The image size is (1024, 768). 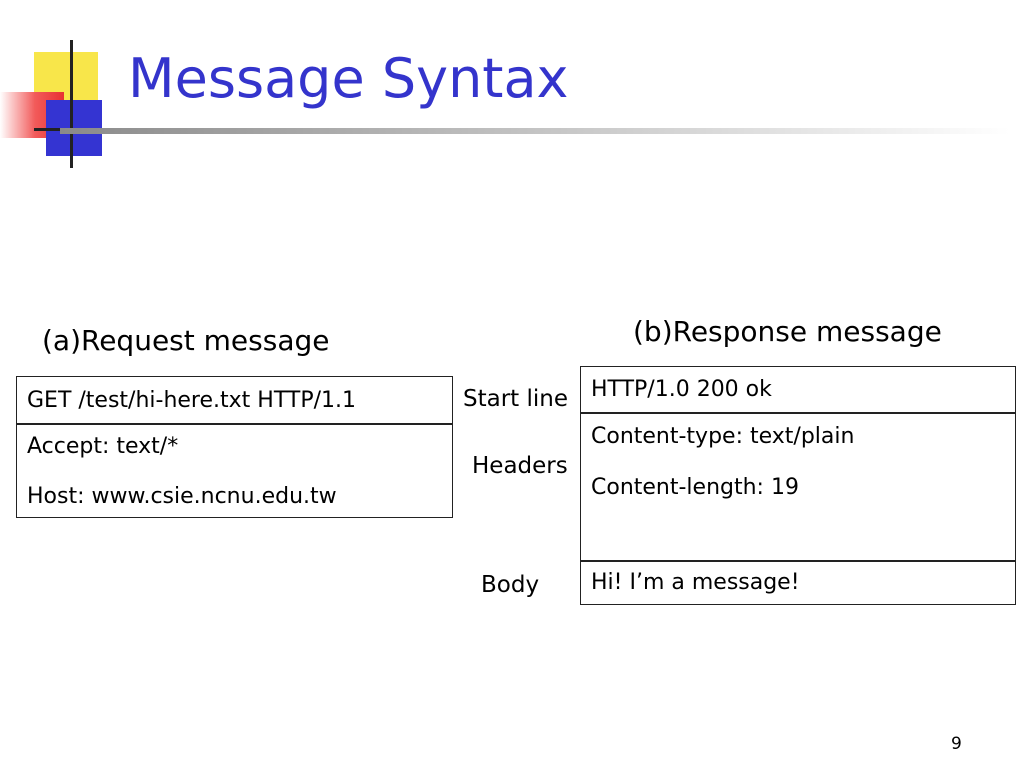 I want to click on headers-label: Headers, so click(x=520, y=466).